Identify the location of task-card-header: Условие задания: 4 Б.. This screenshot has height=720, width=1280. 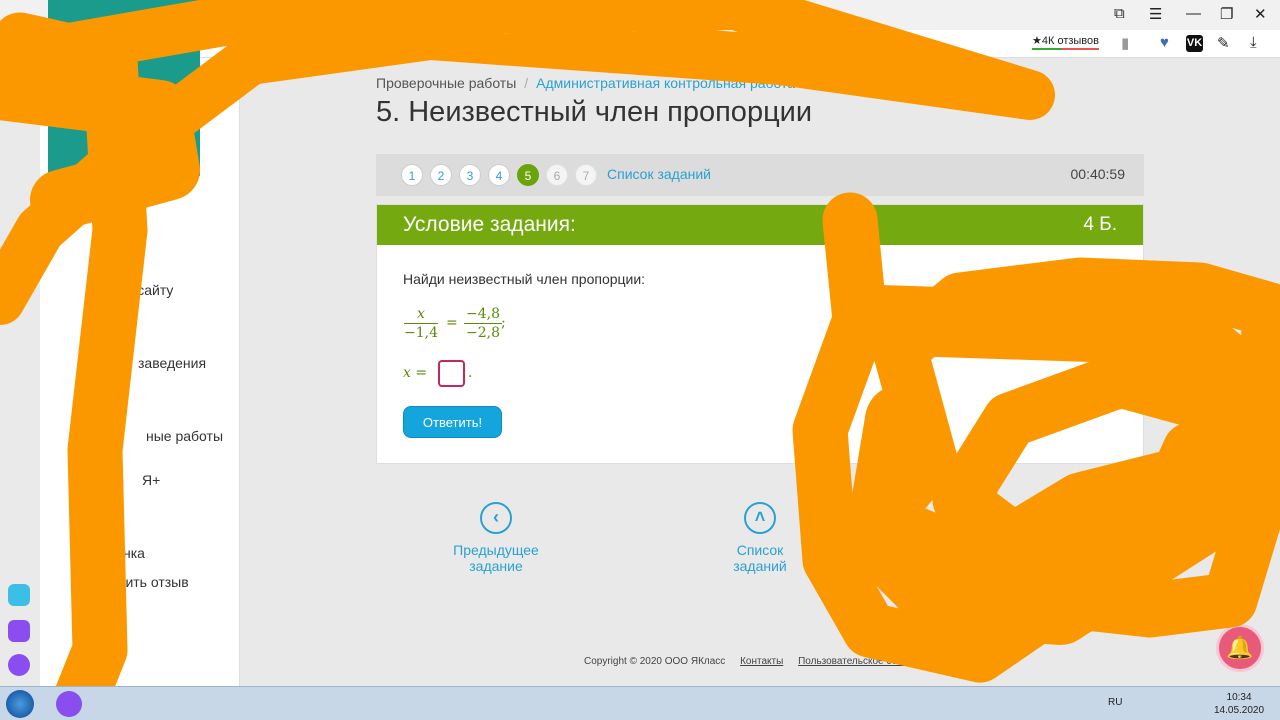
(760, 225).